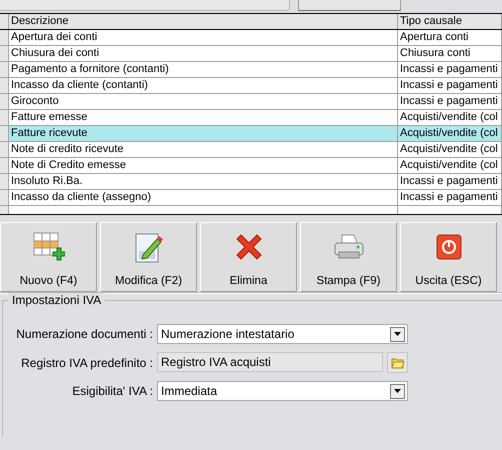 The height and width of the screenshot is (450, 502). I want to click on table-row: Fatture ricevute Acquisti/vendite (col, so click(251, 134).